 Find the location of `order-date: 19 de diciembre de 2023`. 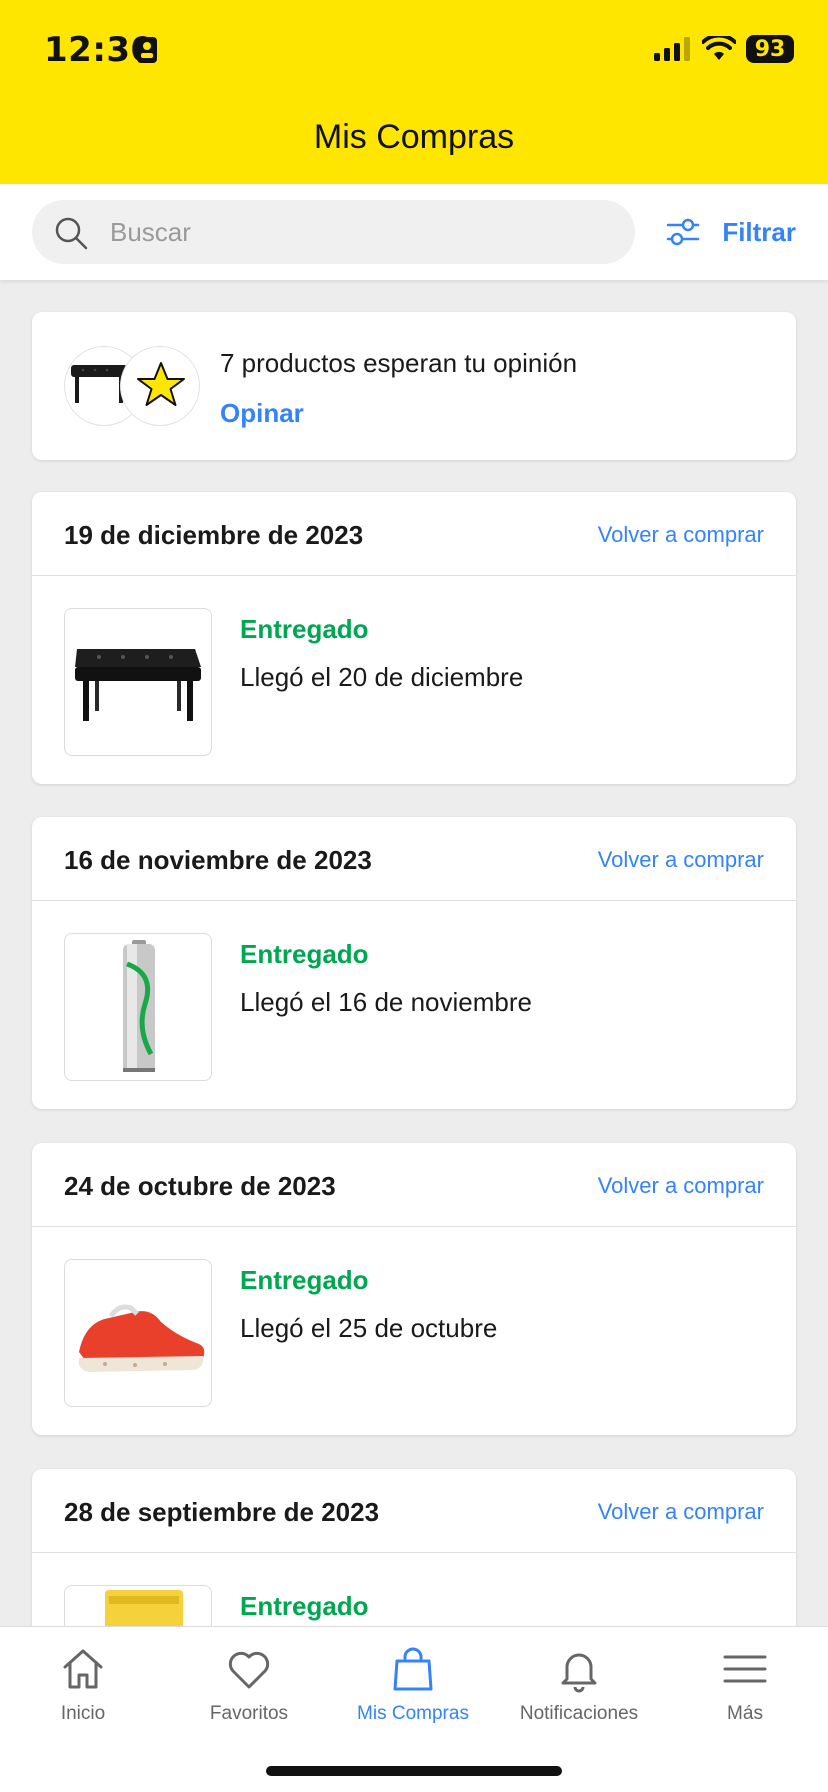

order-date: 19 de diciembre de 2023 is located at coordinates (214, 535).